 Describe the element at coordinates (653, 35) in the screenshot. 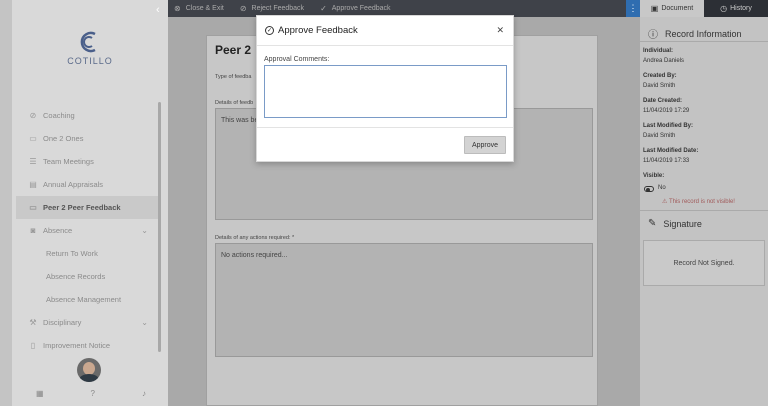

I see `info-icon: ⓘ` at that location.